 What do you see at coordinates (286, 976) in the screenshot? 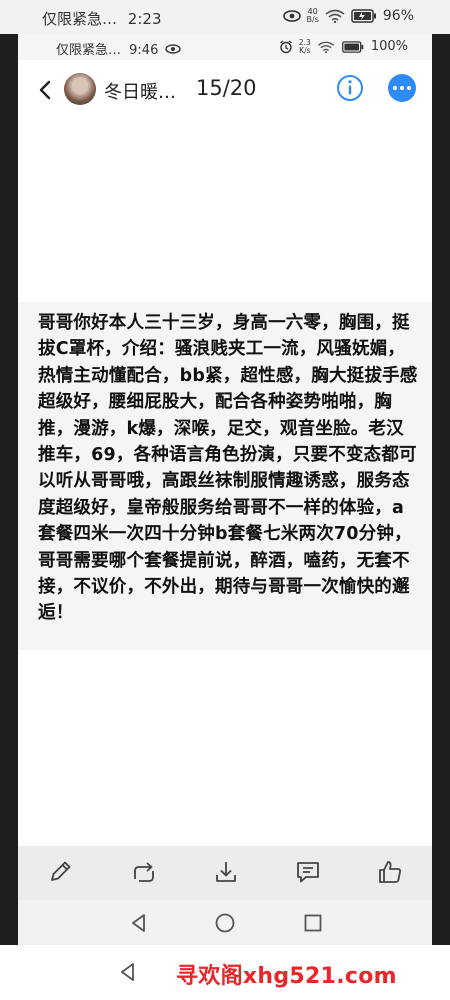
I see `watermark-text: 寻欢阁xhg521.com` at bounding box center [286, 976].